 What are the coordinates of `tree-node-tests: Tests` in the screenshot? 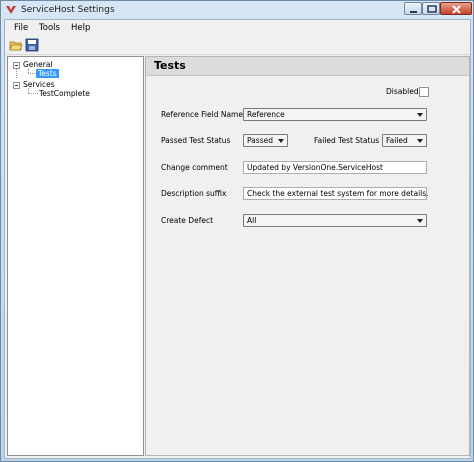 It's located at (47, 73).